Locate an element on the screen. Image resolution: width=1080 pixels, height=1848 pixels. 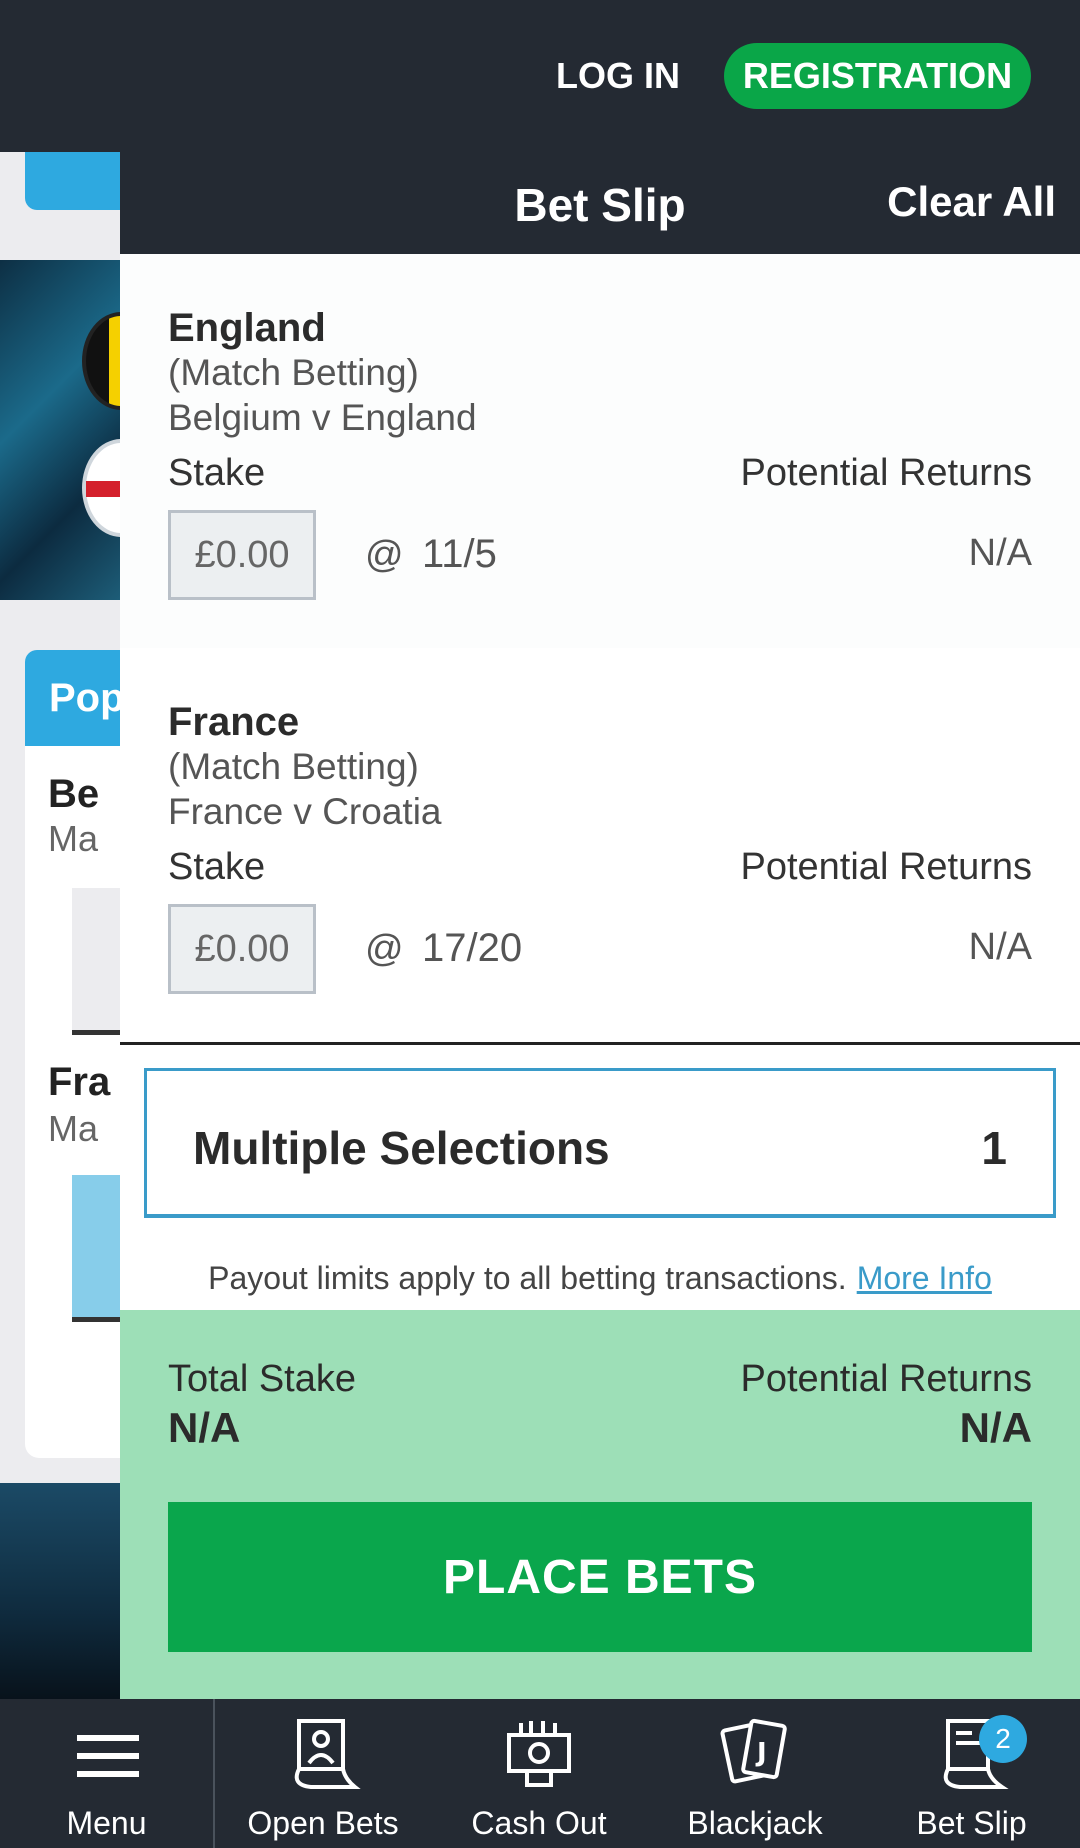
cash-out-icon is located at coordinates (539, 1754).